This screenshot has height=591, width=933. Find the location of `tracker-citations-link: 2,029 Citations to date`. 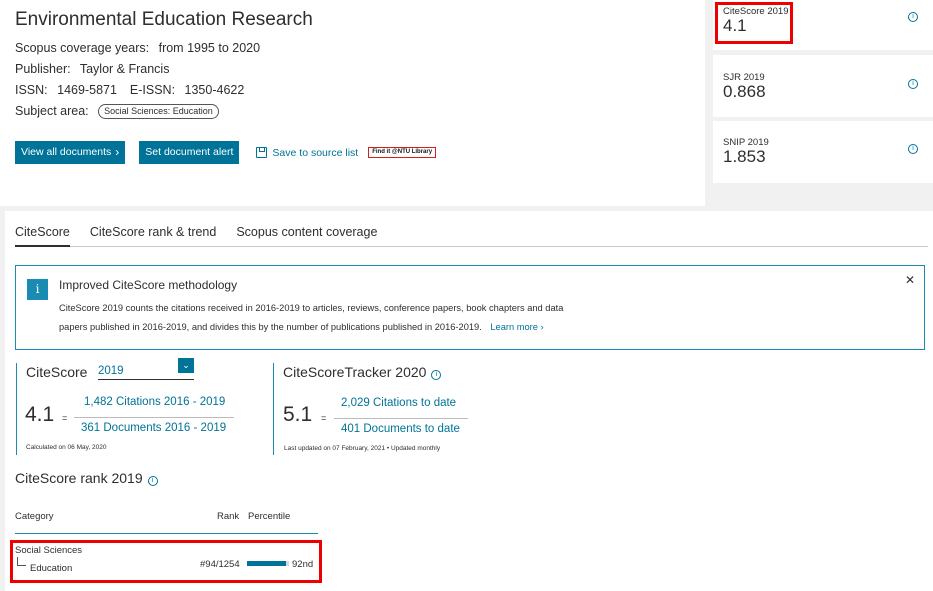

tracker-citations-link: 2,029 Citations to date is located at coordinates (398, 403).